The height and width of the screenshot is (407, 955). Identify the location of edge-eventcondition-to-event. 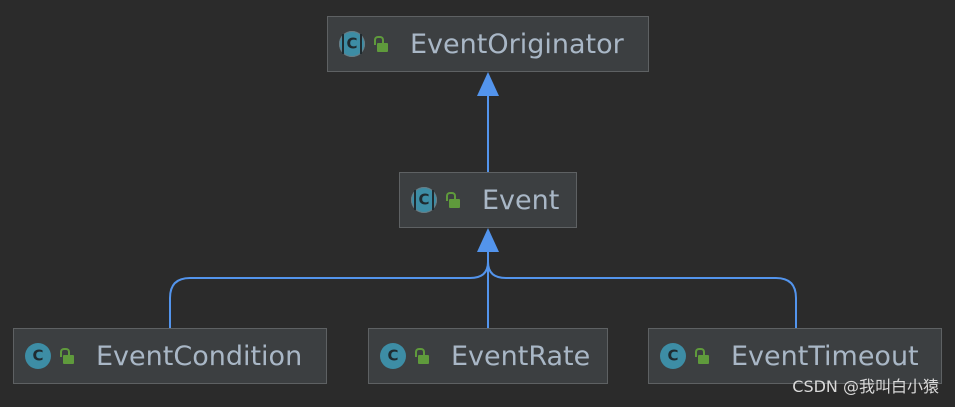
(329, 289).